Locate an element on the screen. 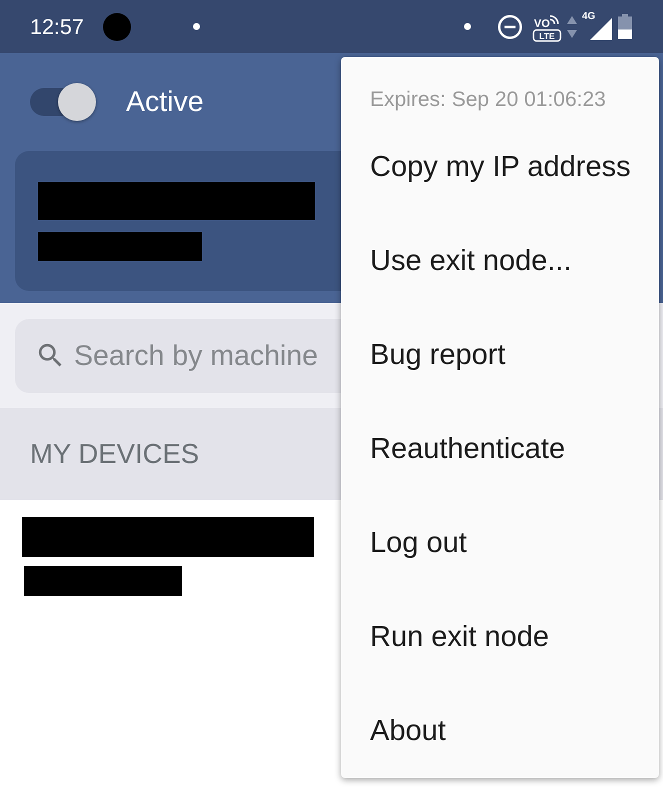 The height and width of the screenshot is (789, 663). section-title: MY DEVICES is located at coordinates (115, 454).